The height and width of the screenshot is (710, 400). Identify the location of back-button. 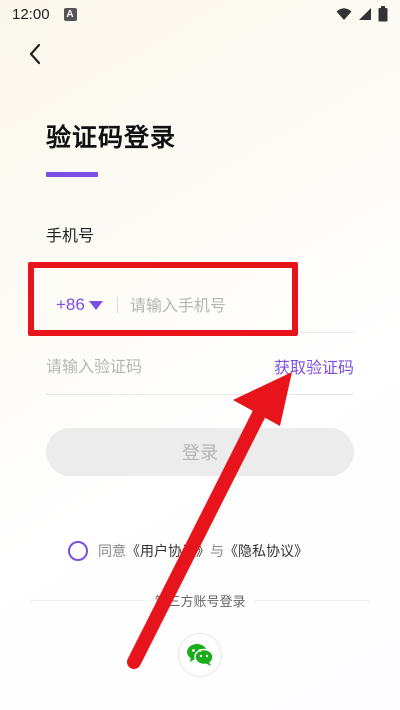
(36, 54).